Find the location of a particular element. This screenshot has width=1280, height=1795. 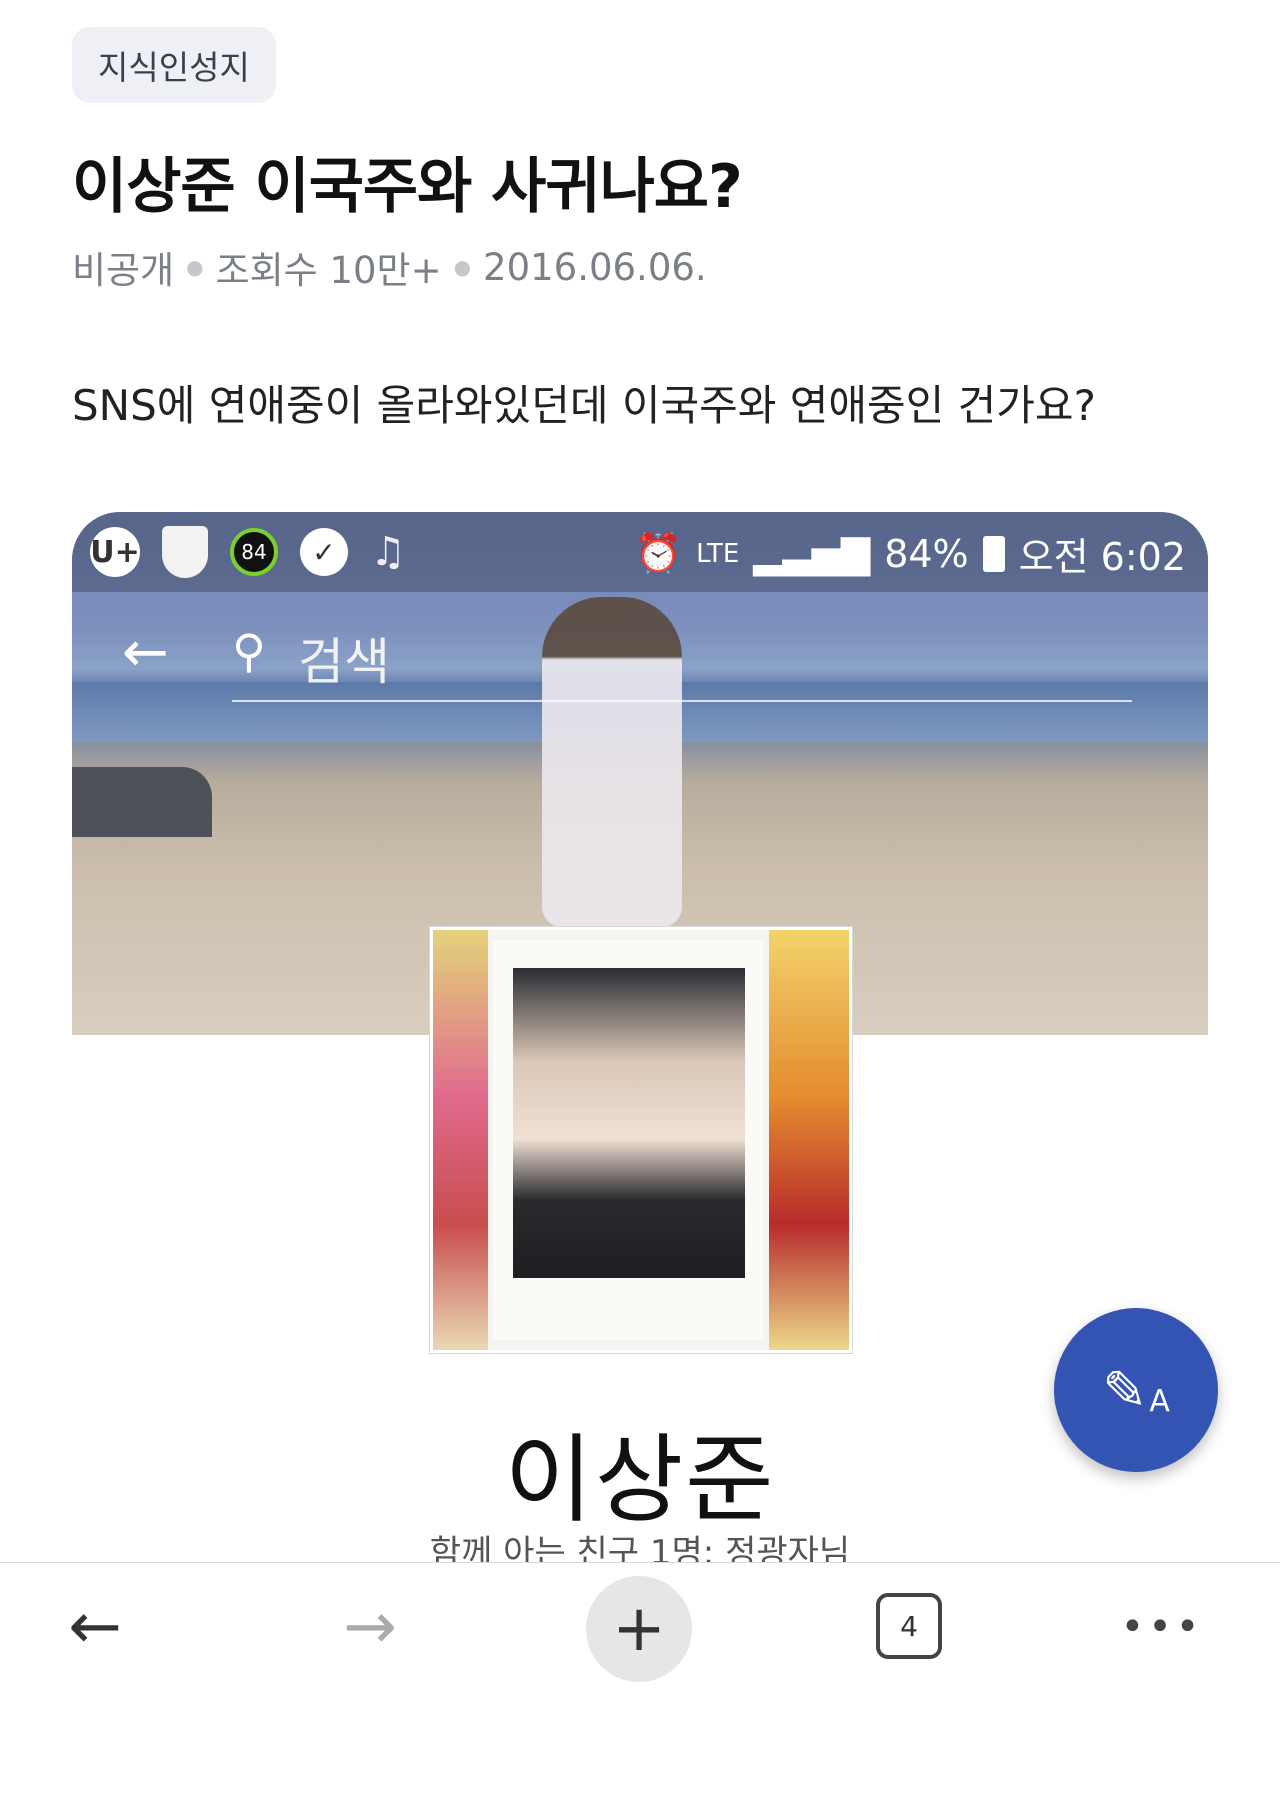

question-meta: 비공개 ● 조회수 10만+ ● 2016.06.06. is located at coordinates (389, 267).